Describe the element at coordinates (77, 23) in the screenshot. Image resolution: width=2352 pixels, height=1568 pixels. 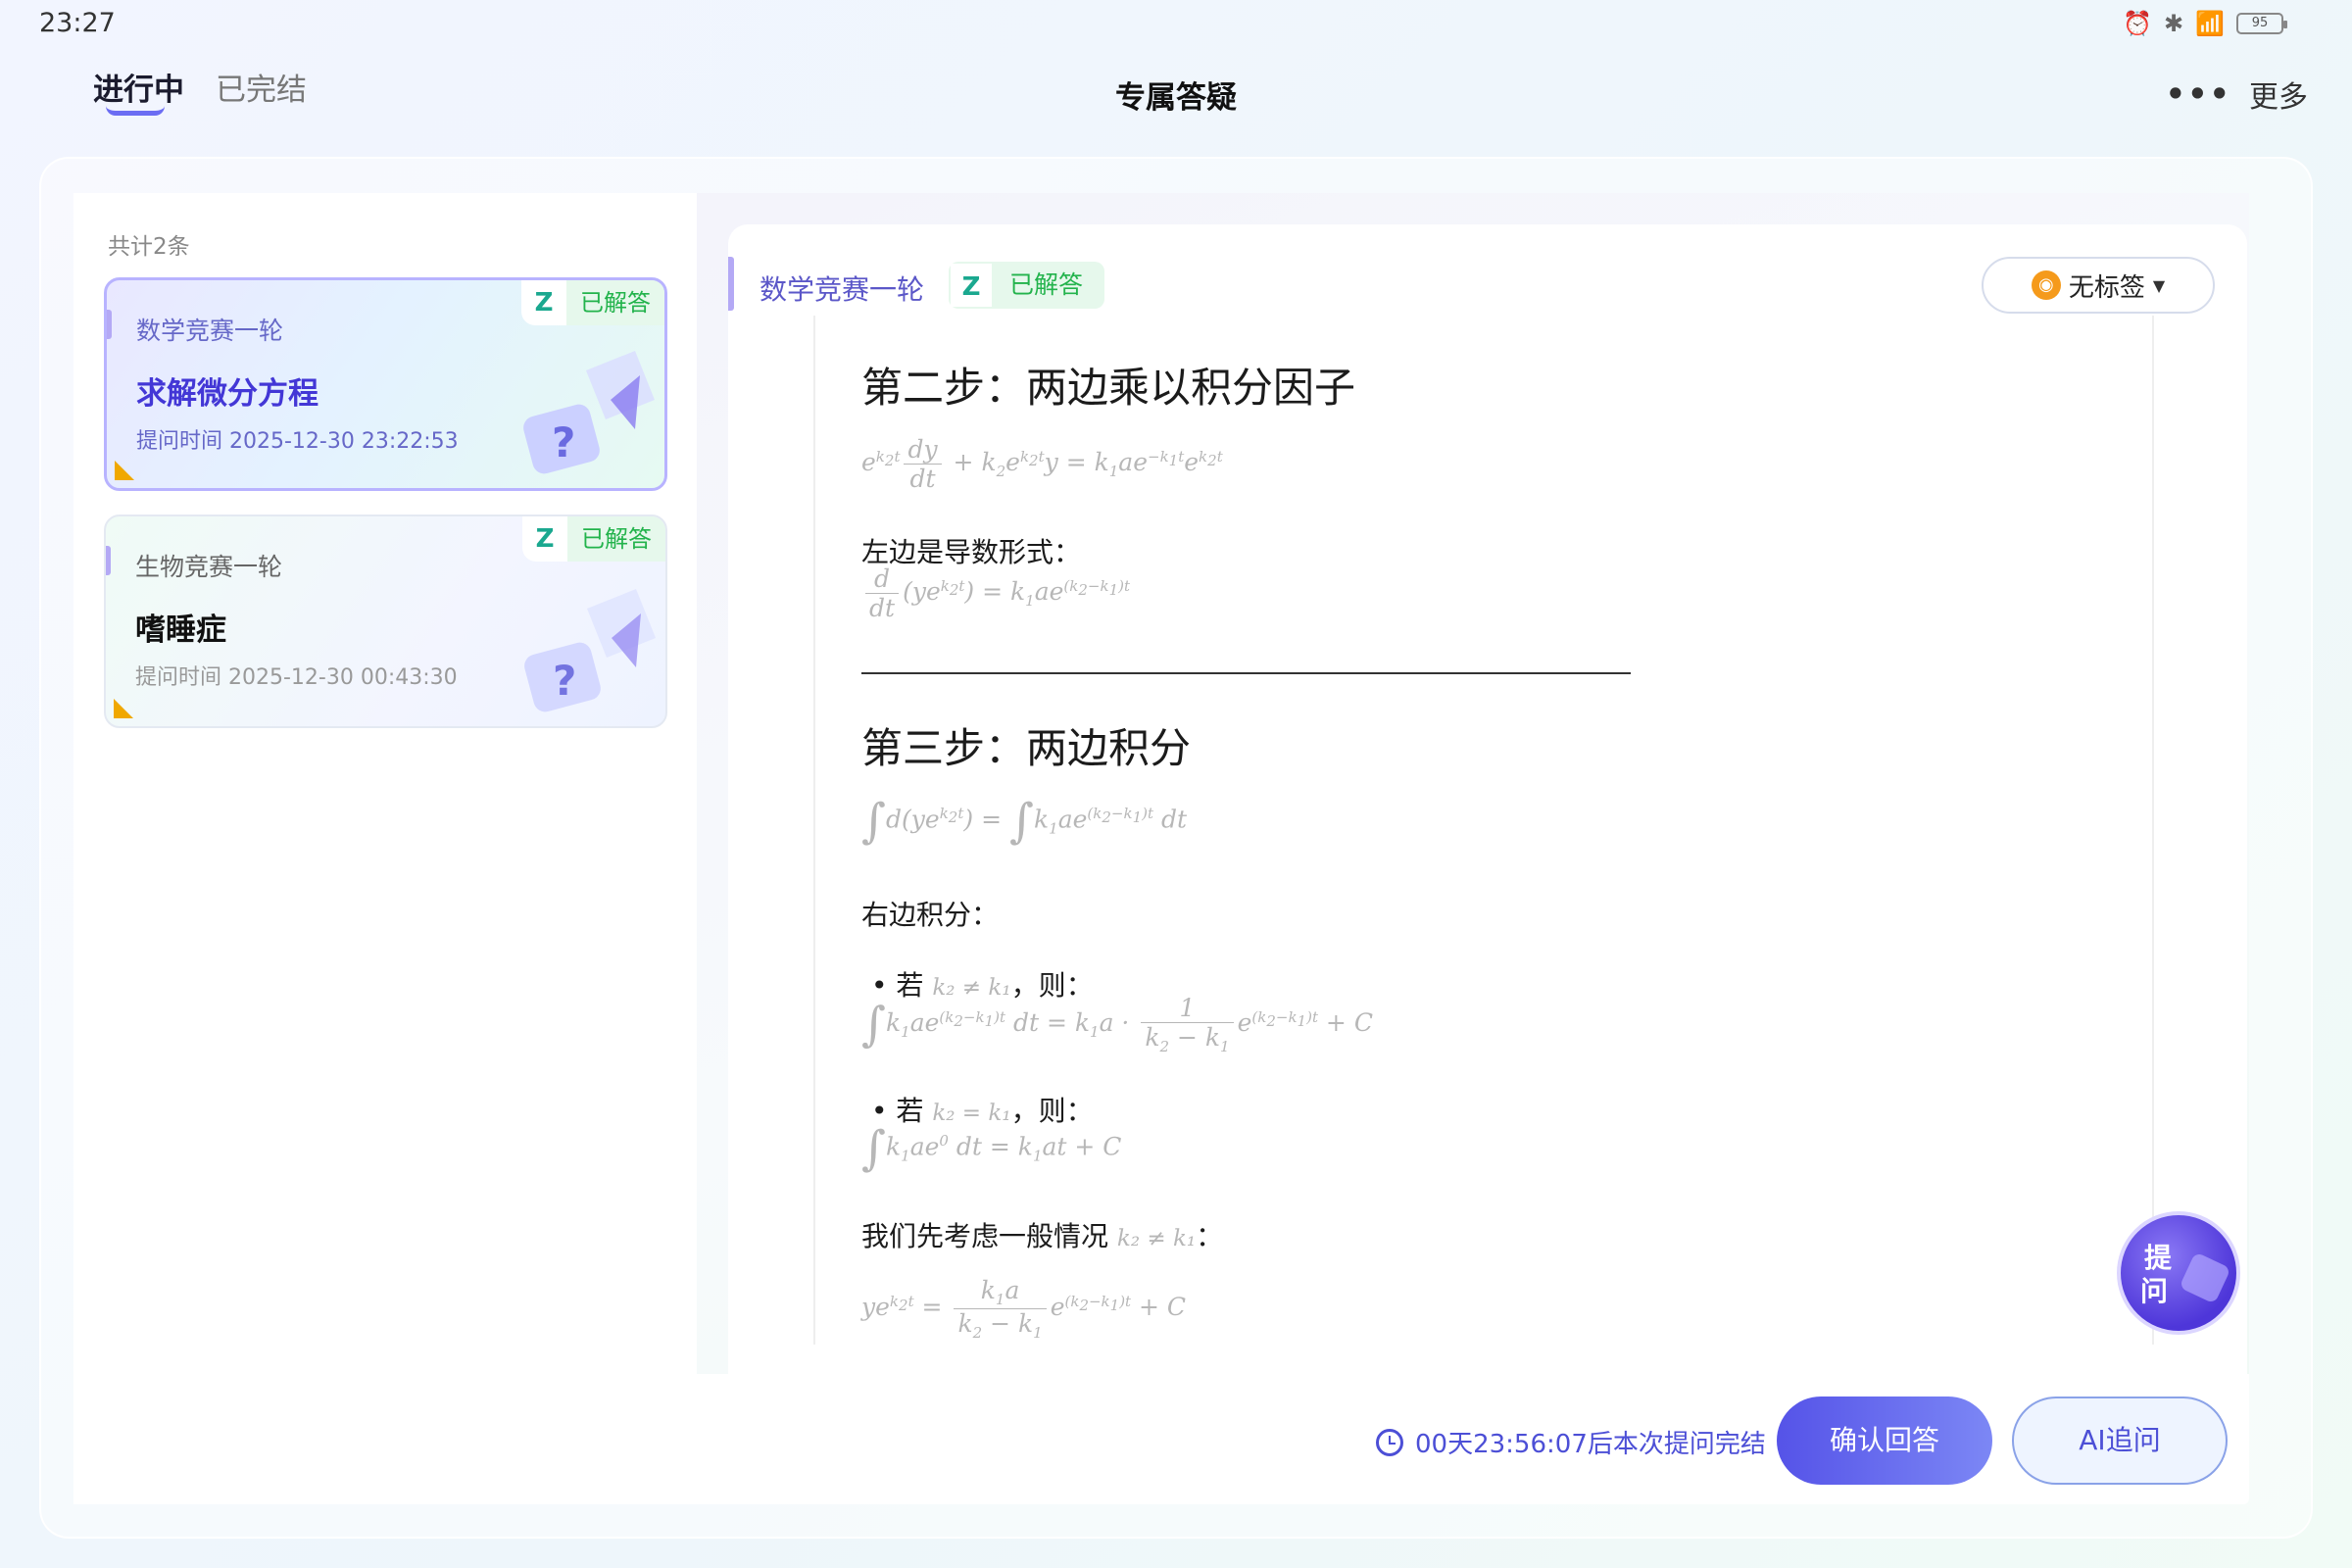
I see `status-time: 23:27` at that location.